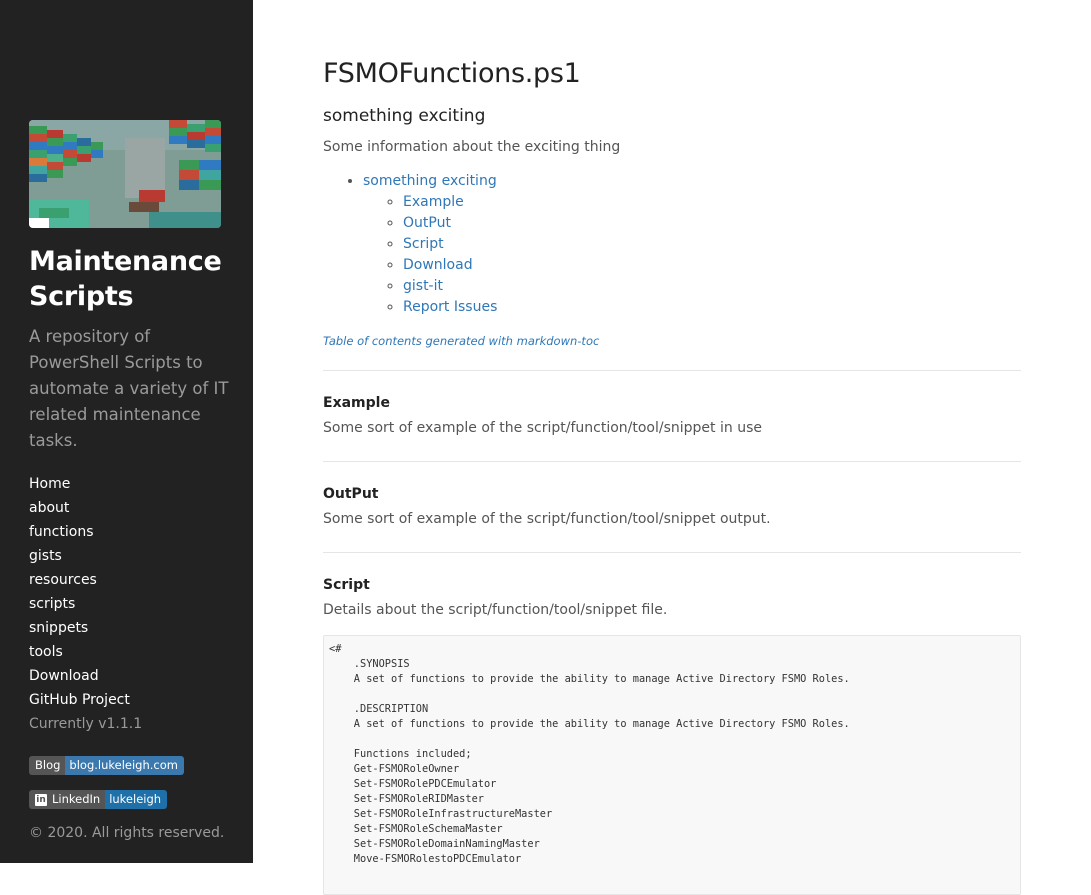 This screenshot has width=1091, height=895. What do you see at coordinates (141, 532) in the screenshot?
I see `nav-functions: functions` at bounding box center [141, 532].